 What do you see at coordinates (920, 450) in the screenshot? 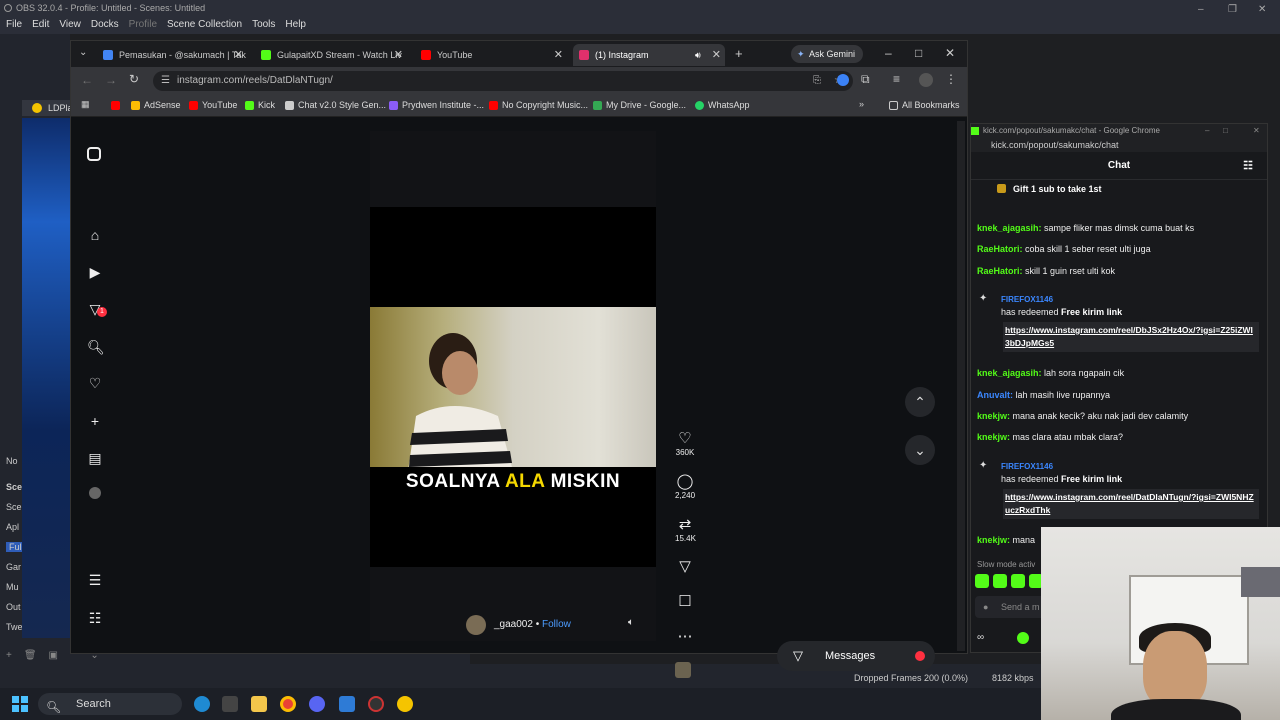
I see `next-reel-button: ⌄` at bounding box center [920, 450].